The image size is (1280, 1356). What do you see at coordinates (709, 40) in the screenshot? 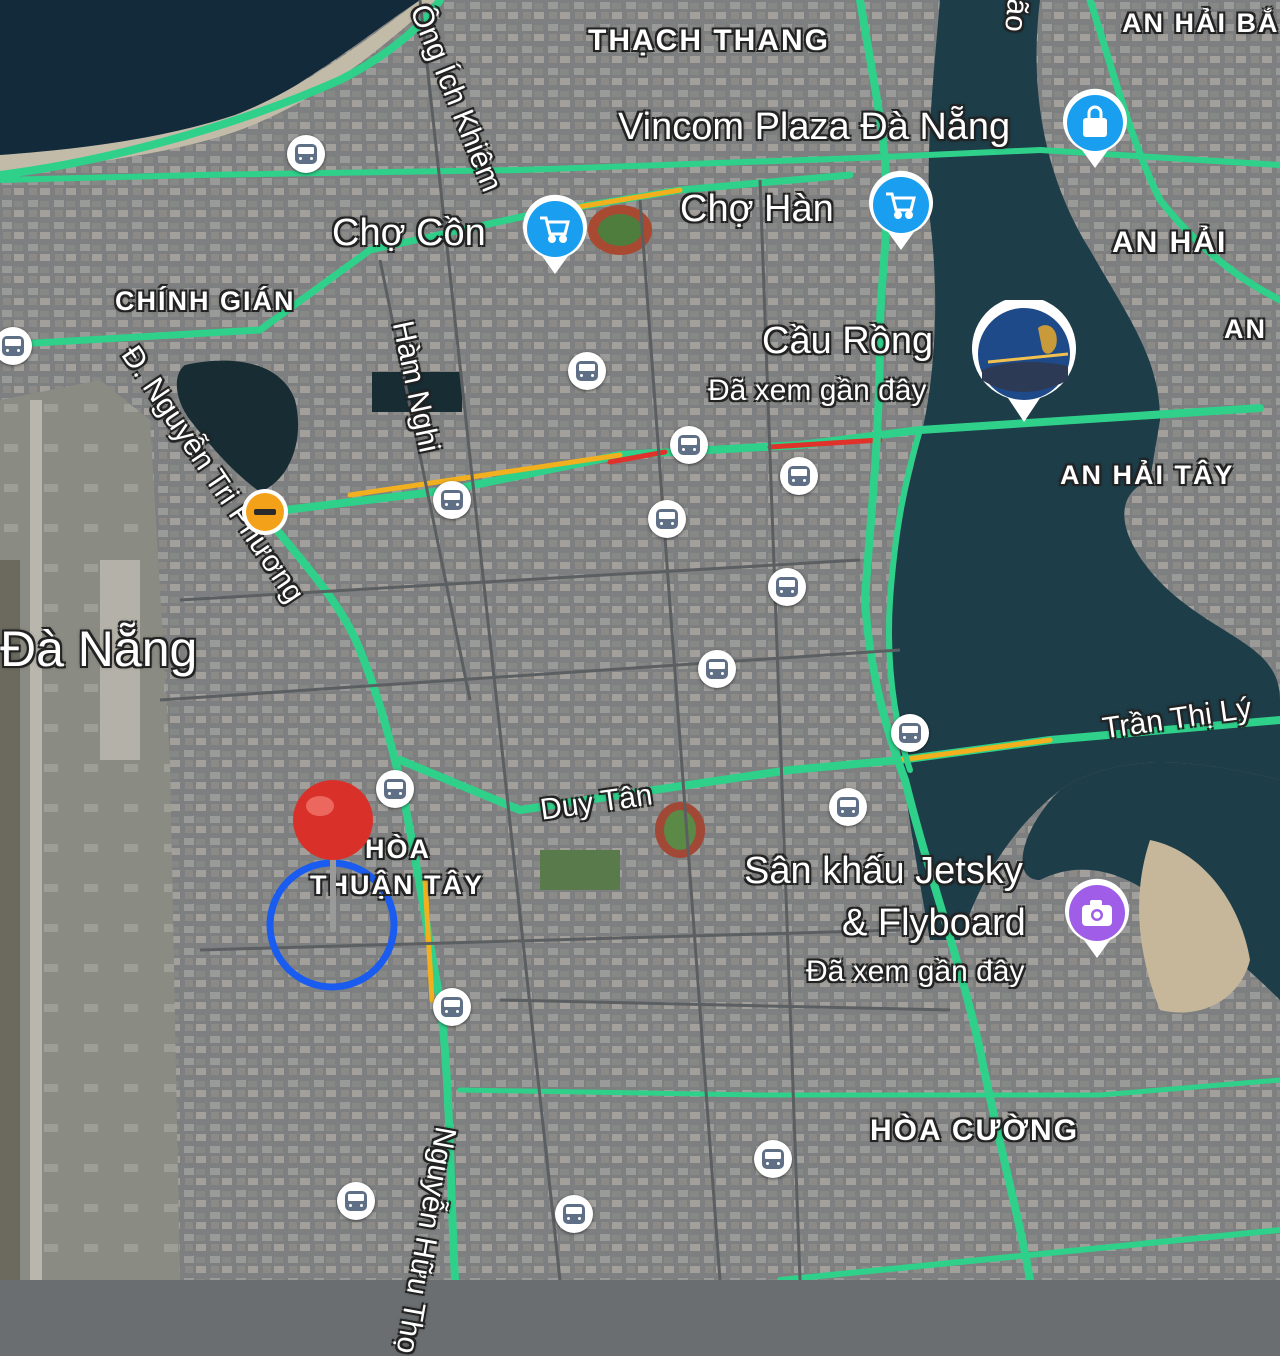
I see `district-label-thach-thang: THẠCH THANG` at bounding box center [709, 40].